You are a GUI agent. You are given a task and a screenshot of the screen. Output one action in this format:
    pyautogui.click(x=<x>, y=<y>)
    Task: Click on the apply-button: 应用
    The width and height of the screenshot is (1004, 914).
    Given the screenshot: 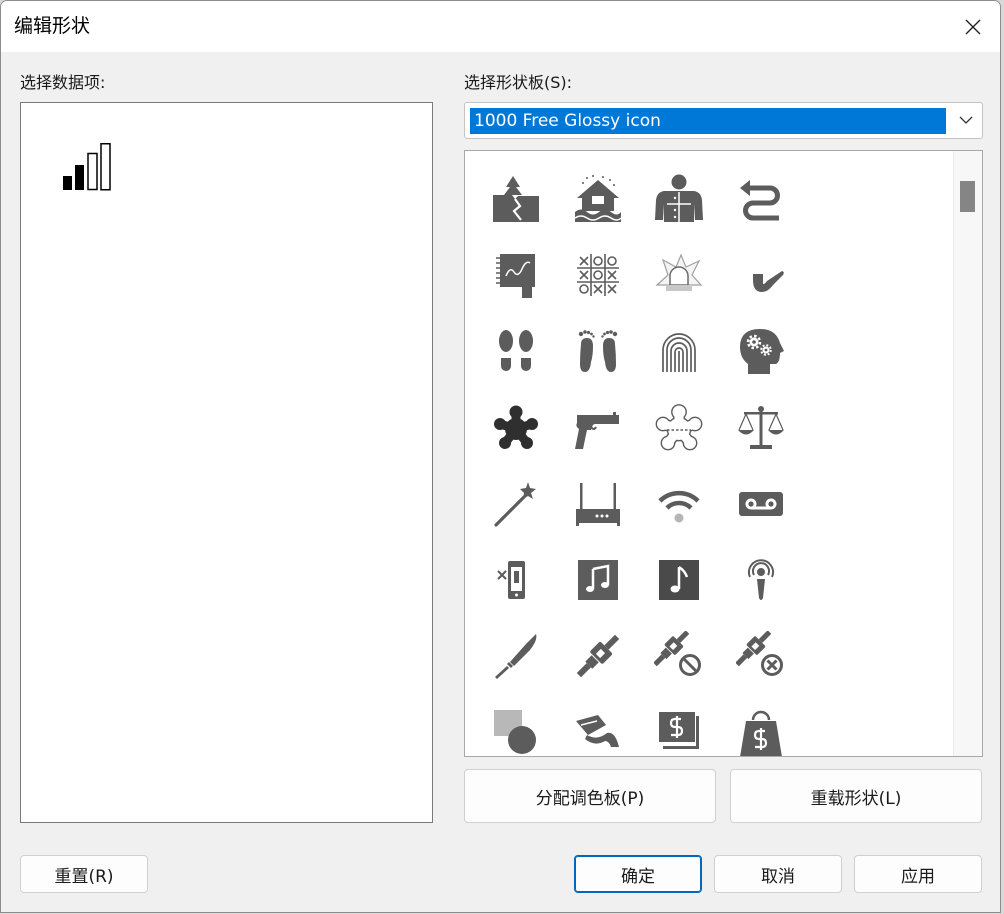 What is the action you would take?
    pyautogui.click(x=918, y=874)
    